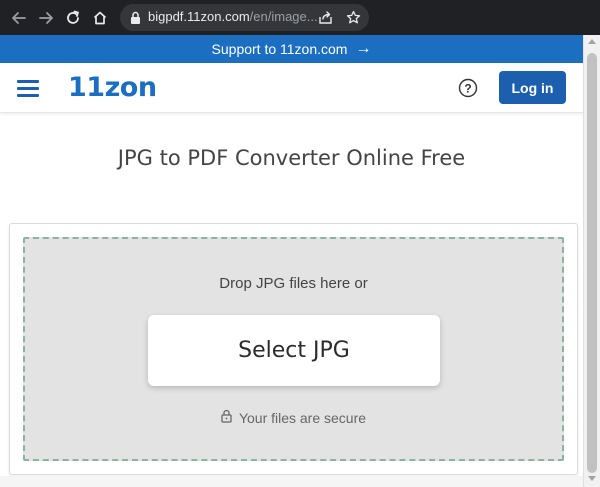  Describe the element at coordinates (199, 16) in the screenshot. I see `url-host: bigpdf.11zon.com` at that location.